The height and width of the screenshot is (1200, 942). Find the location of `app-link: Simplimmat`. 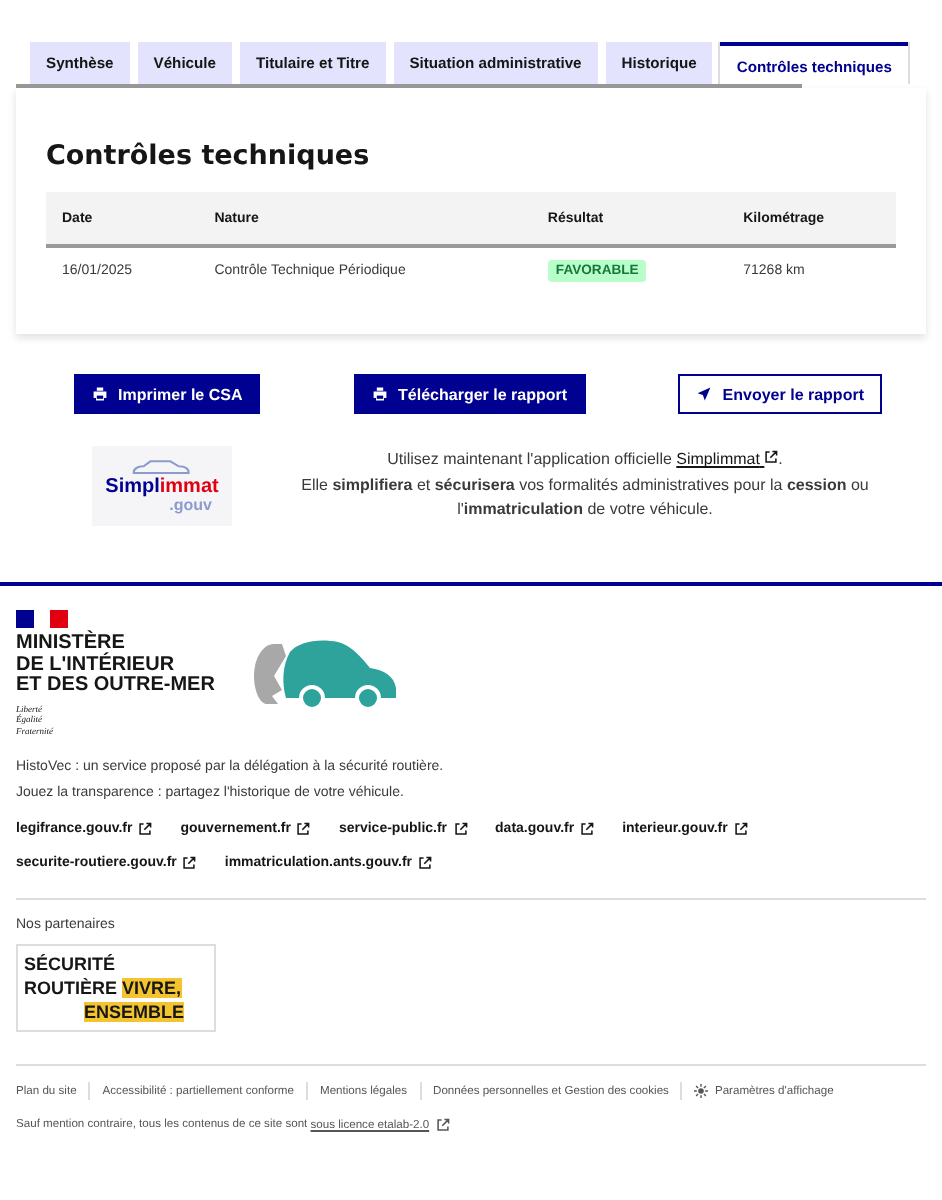

app-link: Simplimmat is located at coordinates (727, 459).